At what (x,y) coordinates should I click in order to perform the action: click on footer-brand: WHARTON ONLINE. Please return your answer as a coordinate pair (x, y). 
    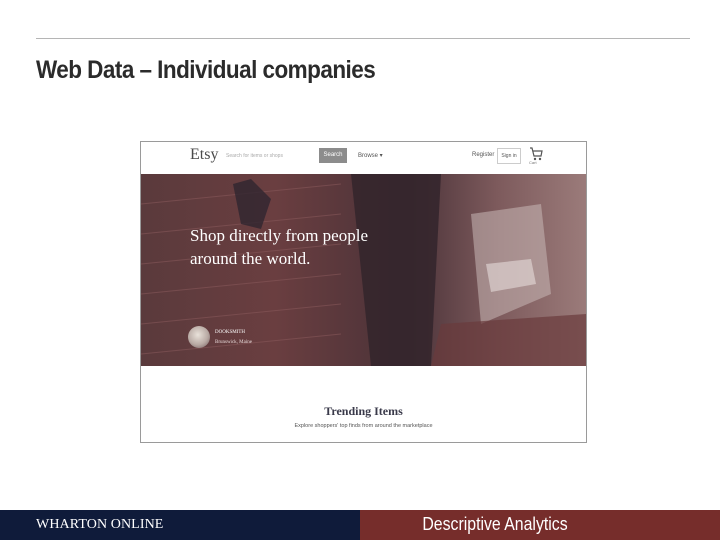
    Looking at the image, I should click on (100, 524).